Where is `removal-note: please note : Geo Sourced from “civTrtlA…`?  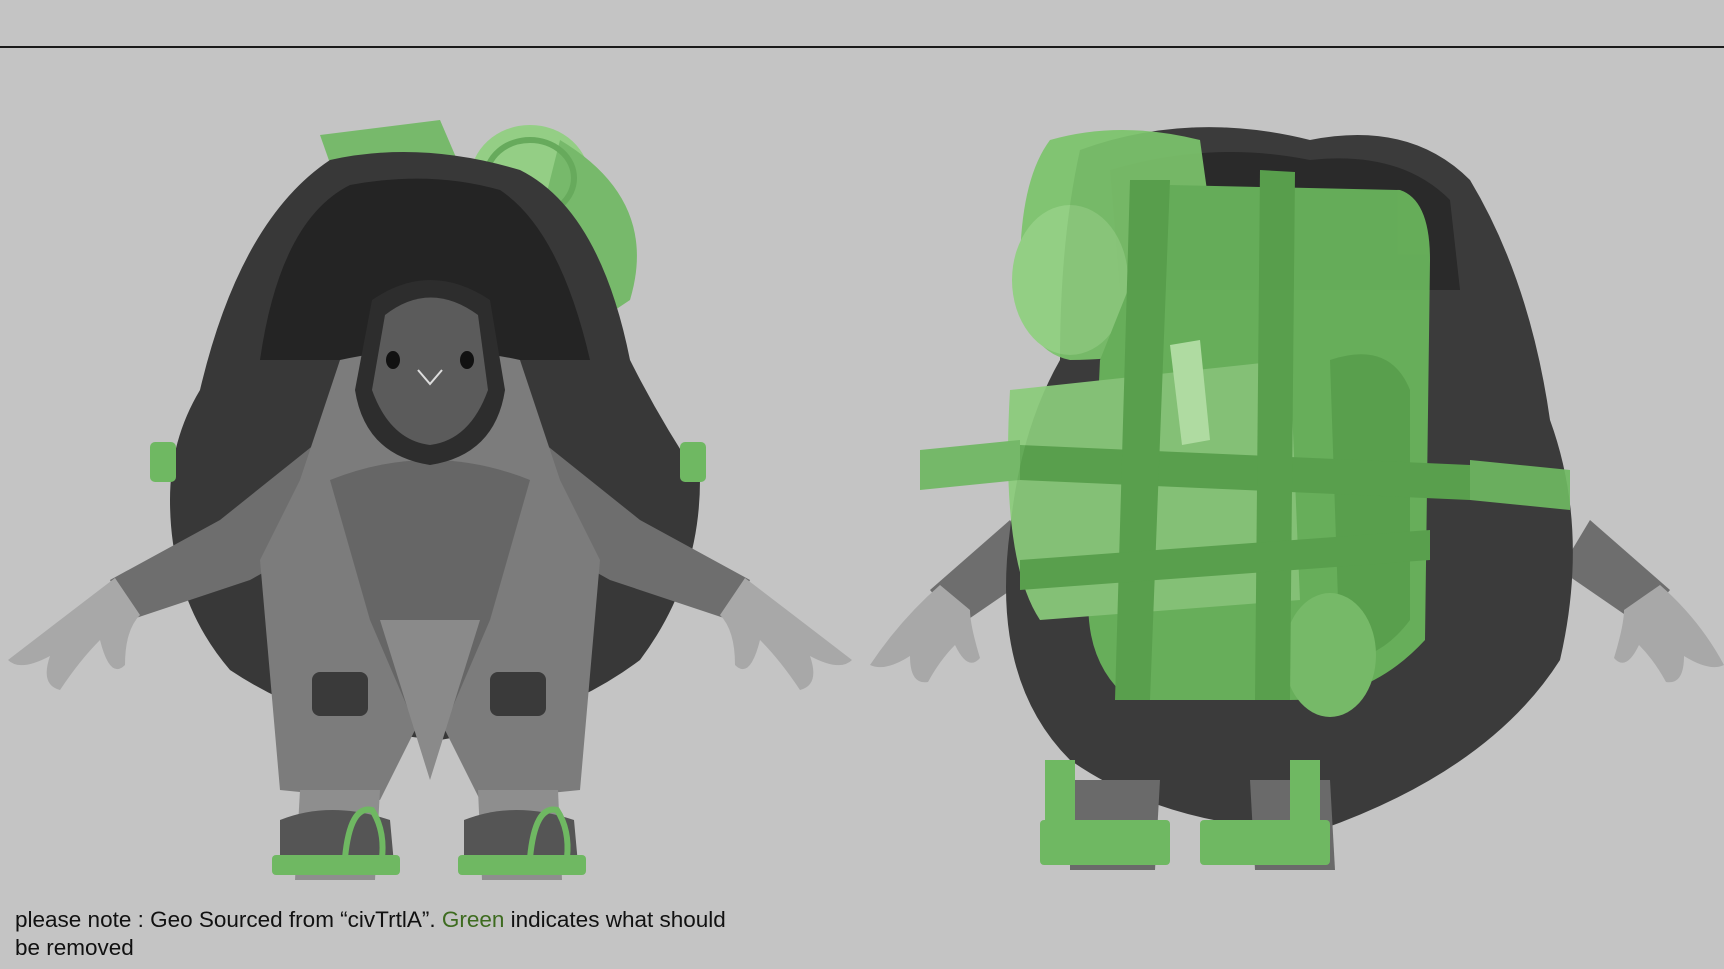
removal-note: please note : Geo Sourced from “civTrtlA… is located at coordinates (375, 934).